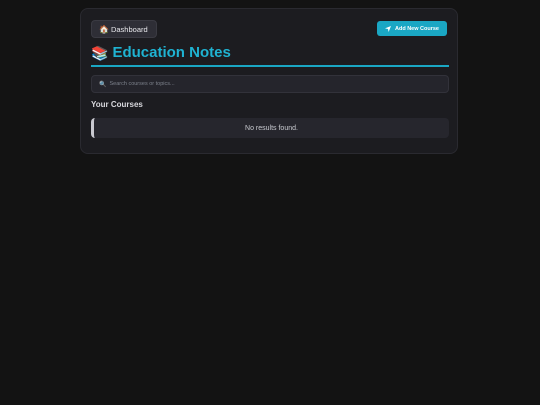 The width and height of the screenshot is (540, 405). I want to click on your-courses-heading: Your Courses, so click(117, 104).